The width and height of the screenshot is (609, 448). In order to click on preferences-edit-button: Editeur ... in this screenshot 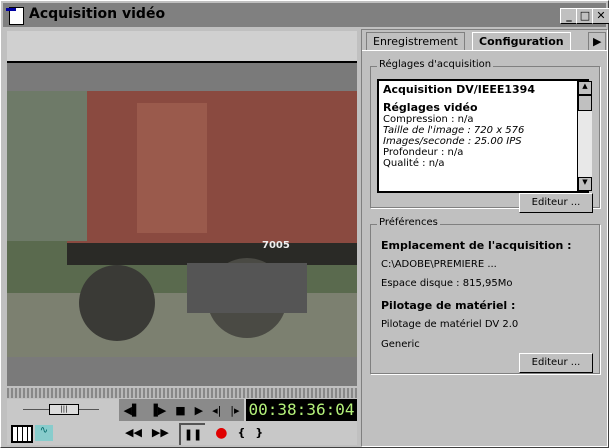, I will do `click(556, 363)`.